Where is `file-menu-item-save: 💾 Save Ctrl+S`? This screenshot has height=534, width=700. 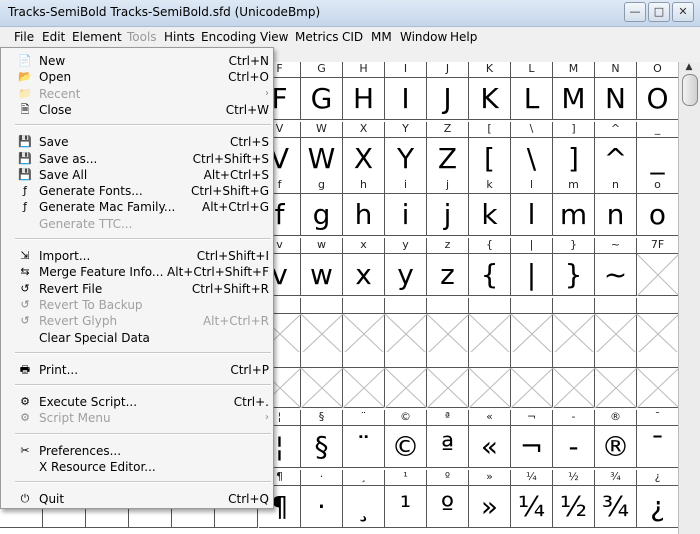
file-menu-item-save: 💾 Save Ctrl+S is located at coordinates (137, 142).